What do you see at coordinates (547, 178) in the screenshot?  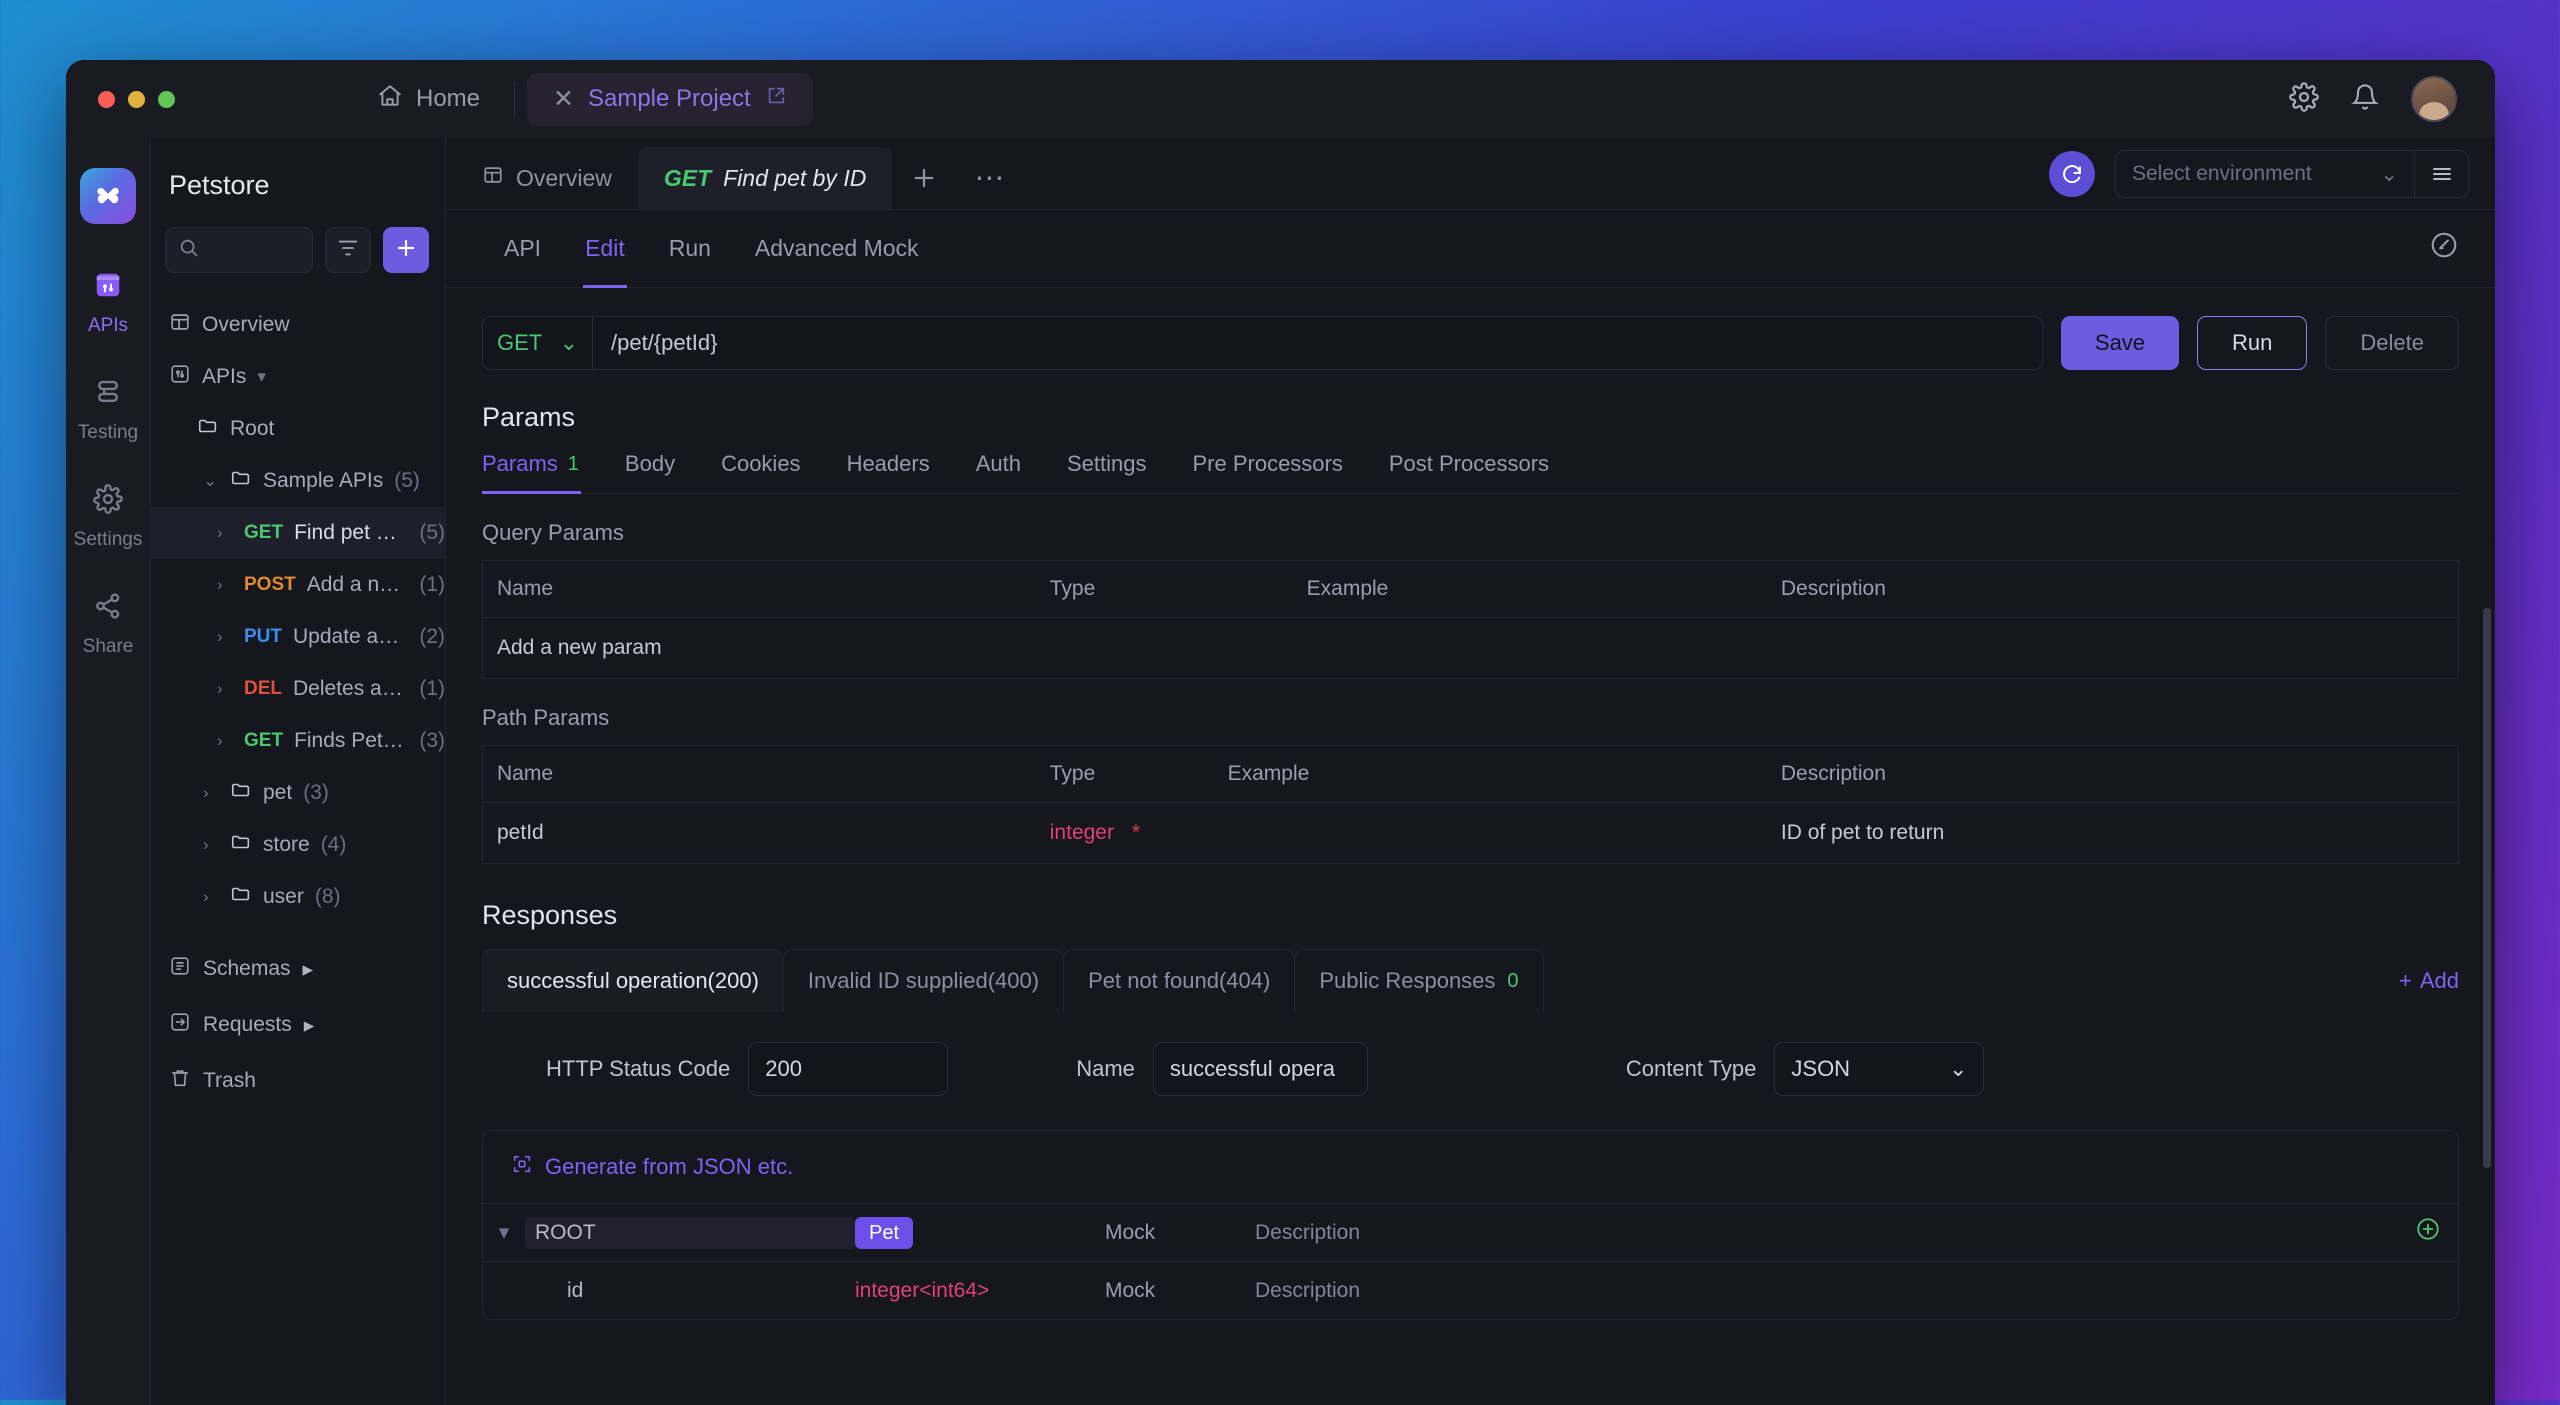 I see `tab-overview: Overview` at bounding box center [547, 178].